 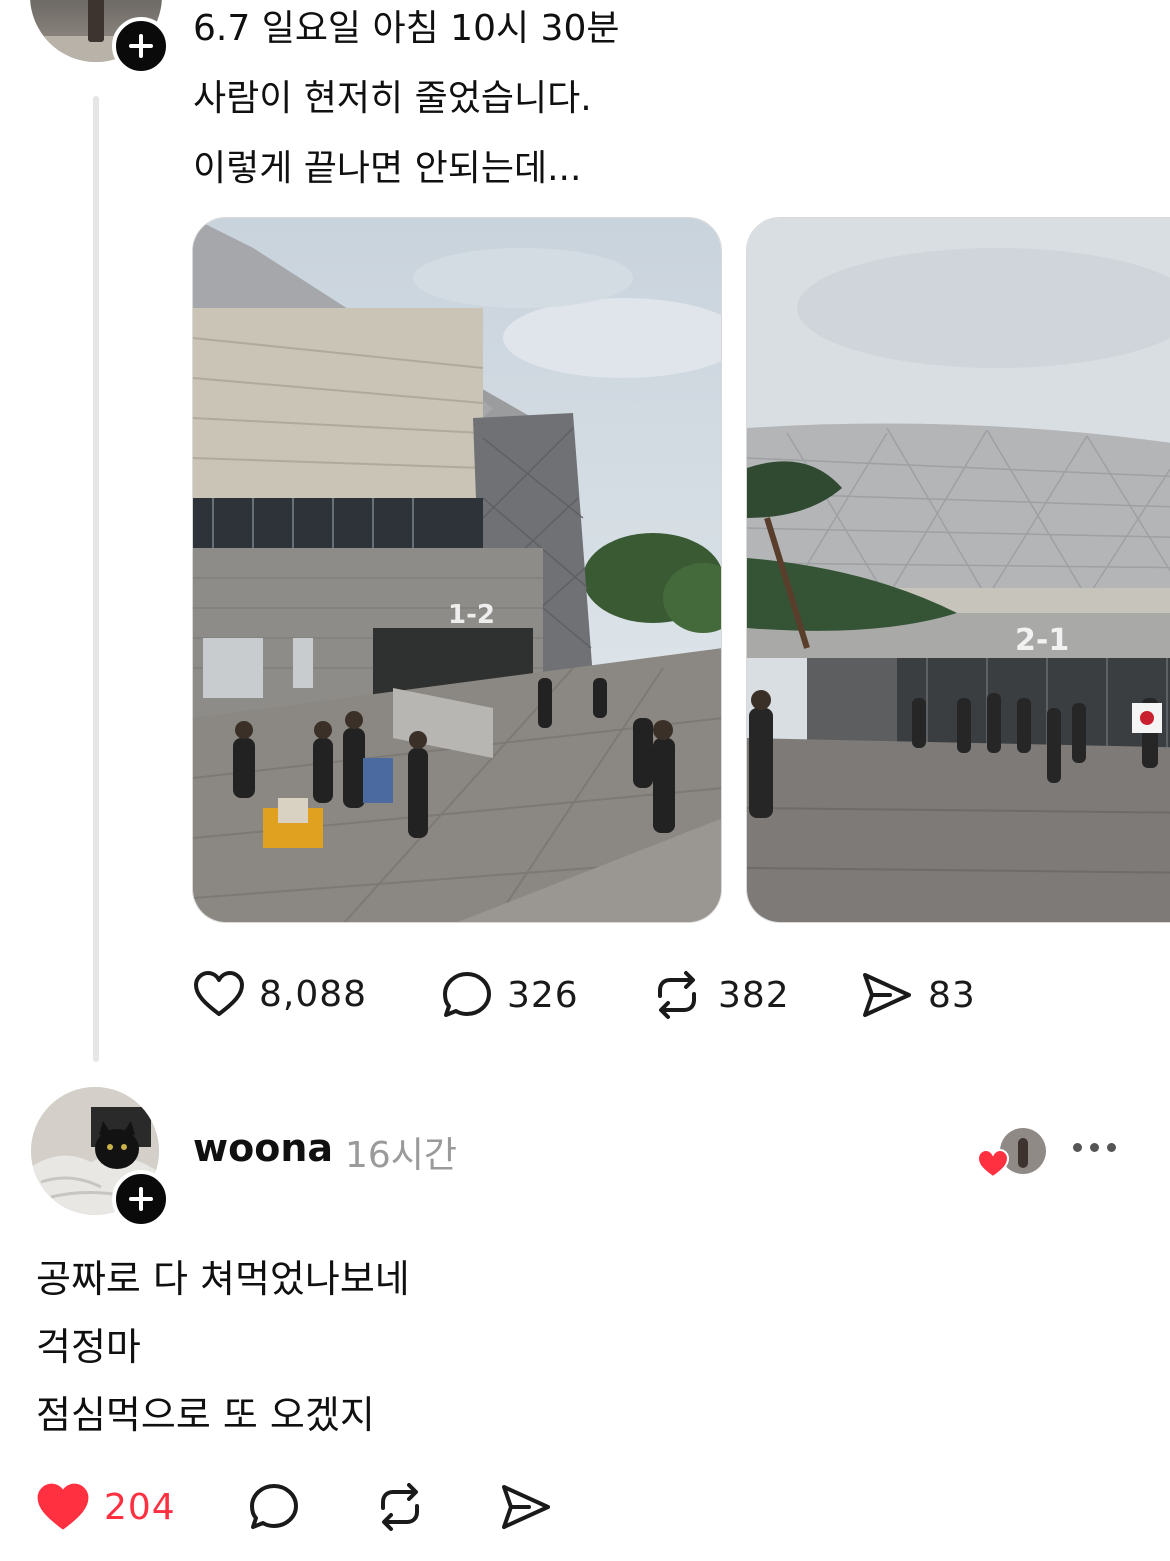 I want to click on reply-like-count: 204, so click(x=140, y=1507).